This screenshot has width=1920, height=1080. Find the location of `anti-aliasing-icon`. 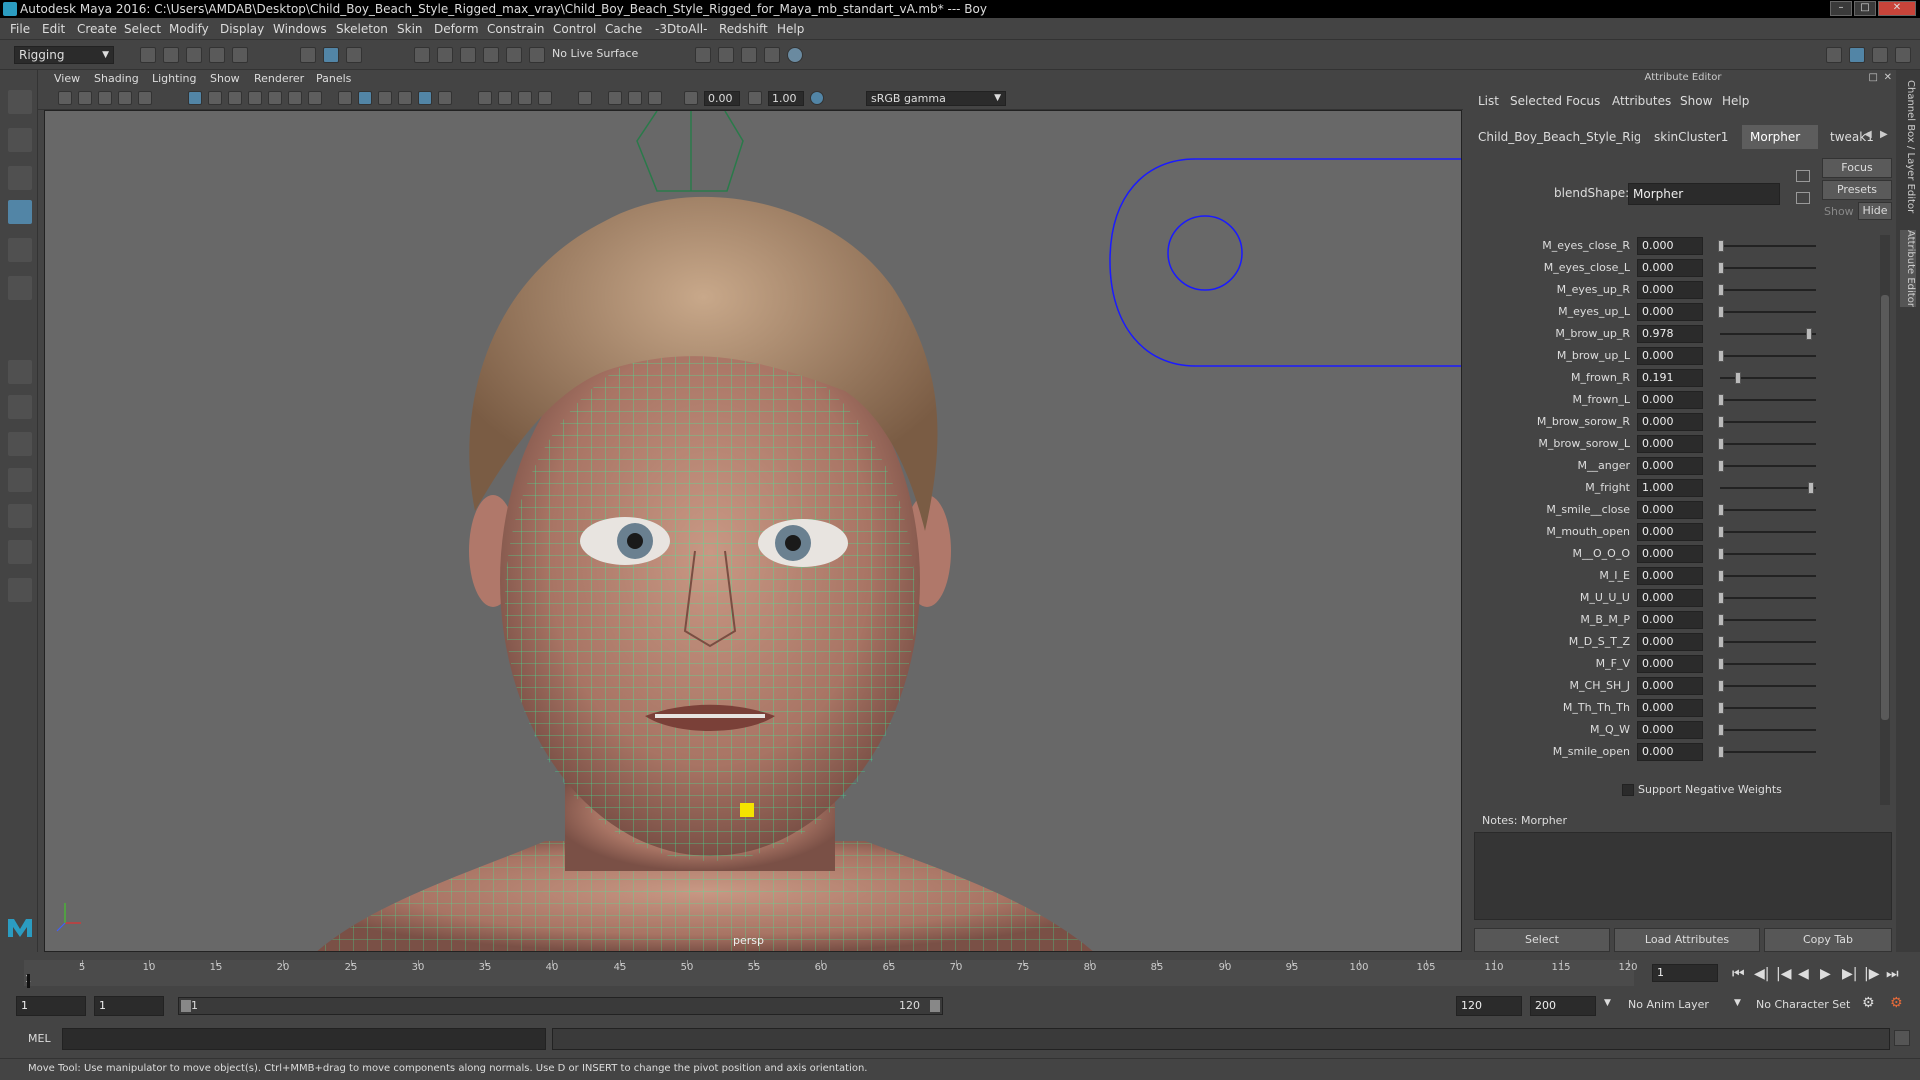

anti-aliasing-icon is located at coordinates (545, 98).